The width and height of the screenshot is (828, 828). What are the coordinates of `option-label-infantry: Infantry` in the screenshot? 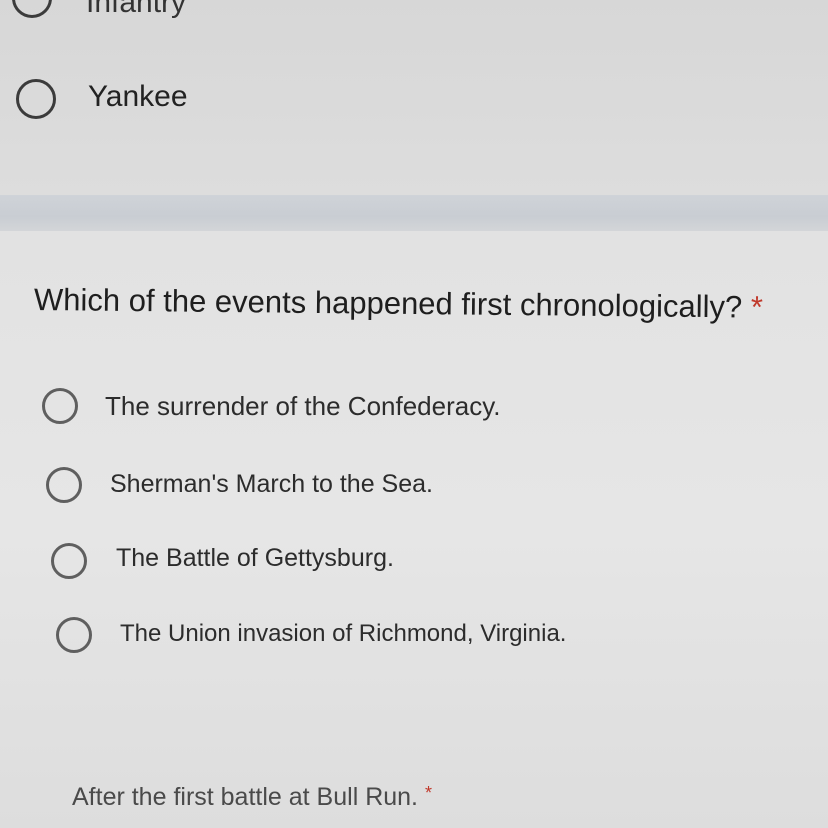 It's located at (136, 9).